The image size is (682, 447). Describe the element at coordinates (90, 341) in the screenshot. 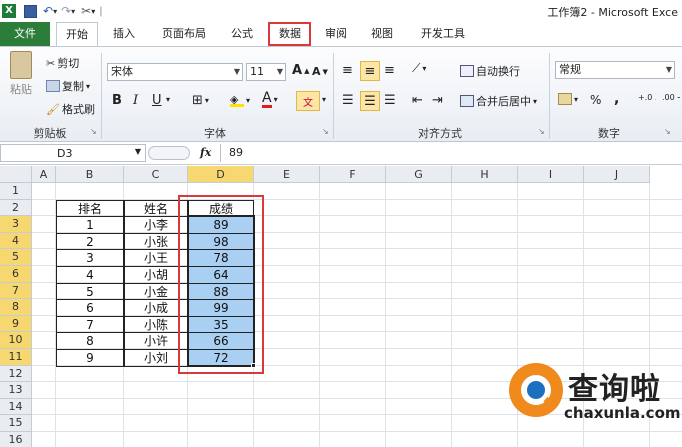

I see `table-cell: 8` at that location.